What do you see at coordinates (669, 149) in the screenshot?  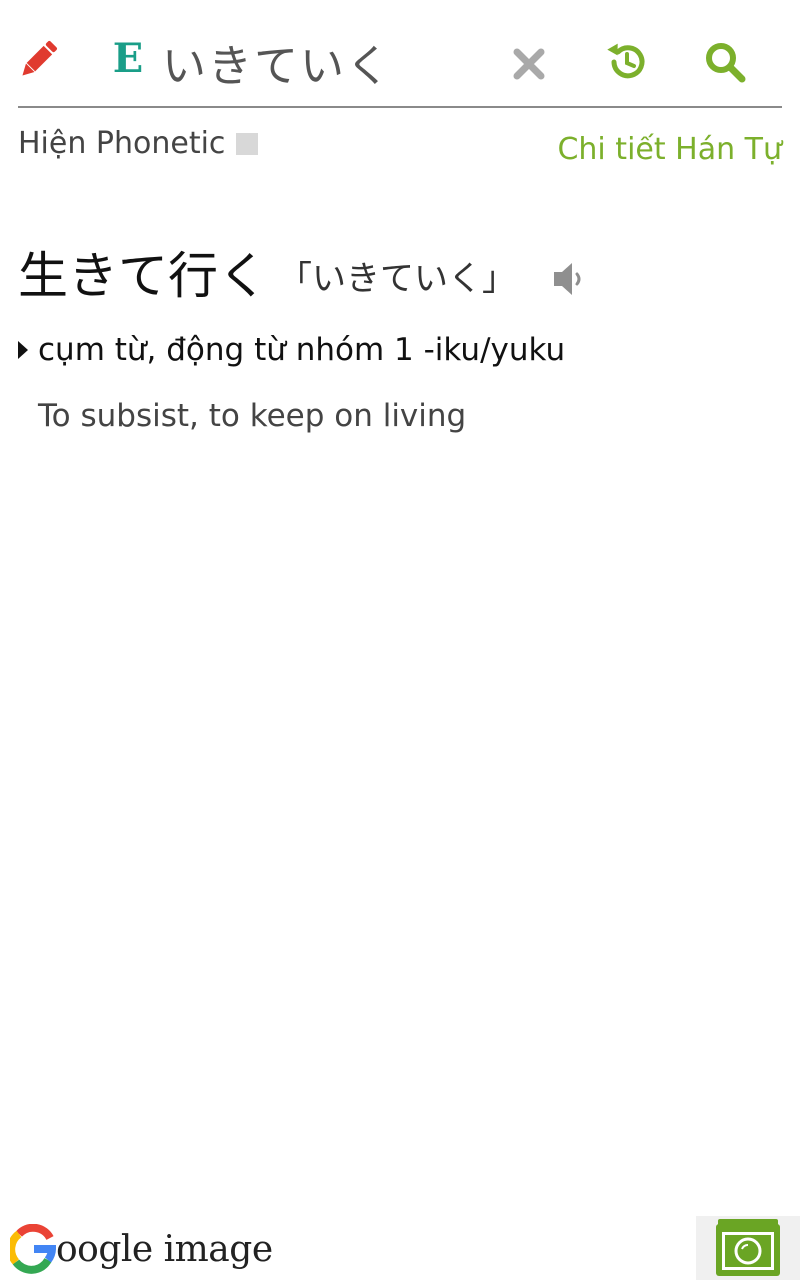 I see `kanji-detail-link: Chi tiết Hán Tự` at bounding box center [669, 149].